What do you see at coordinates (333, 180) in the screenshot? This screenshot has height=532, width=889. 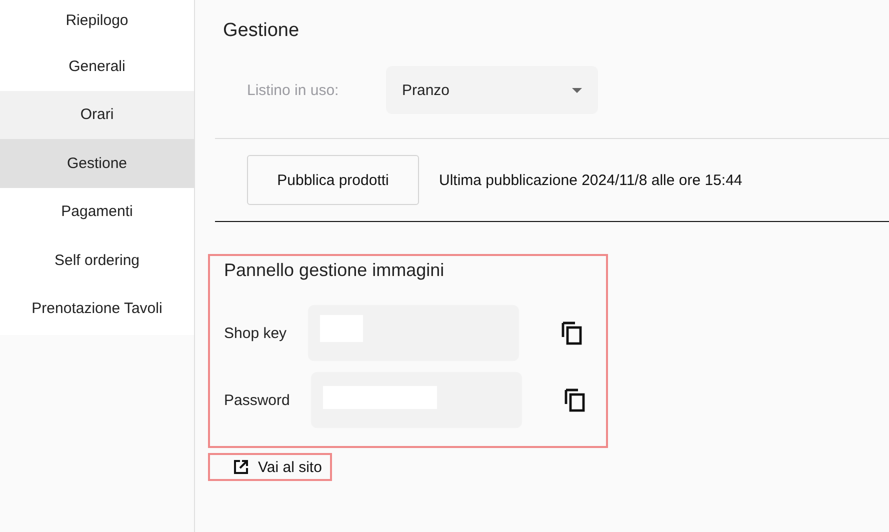 I see `publish-button: Pubblica prodotti` at bounding box center [333, 180].